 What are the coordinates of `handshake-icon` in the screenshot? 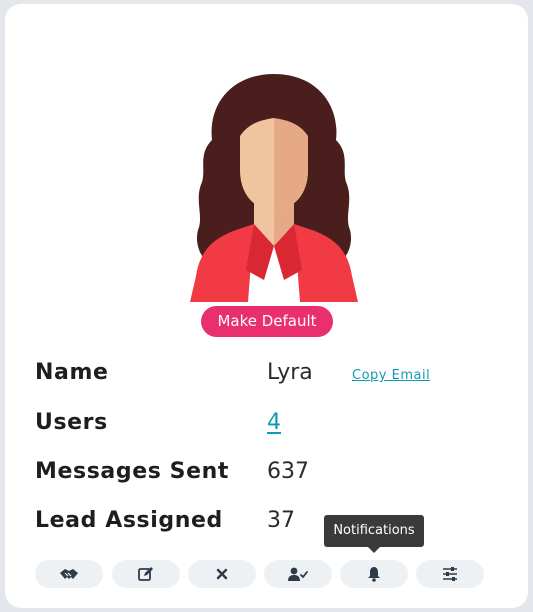 It's located at (69, 574).